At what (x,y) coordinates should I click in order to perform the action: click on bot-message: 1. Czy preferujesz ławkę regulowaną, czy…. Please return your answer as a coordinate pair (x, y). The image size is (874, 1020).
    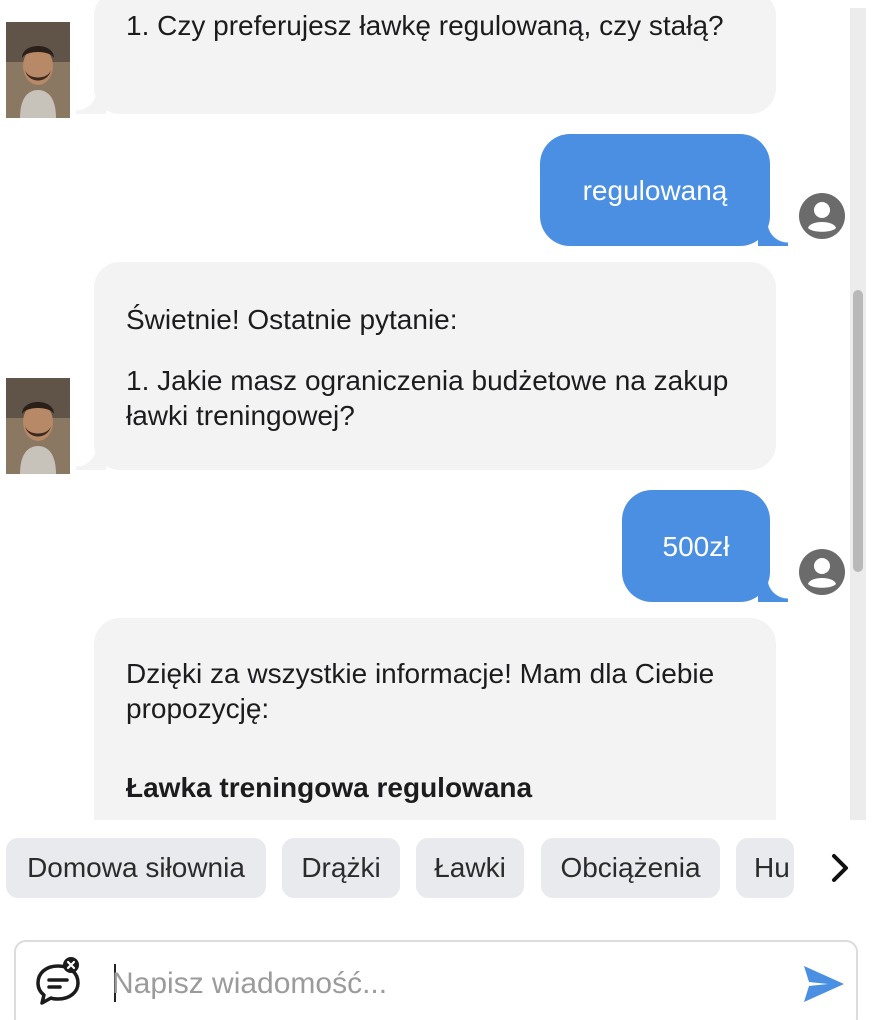
    Looking at the image, I should click on (426, 57).